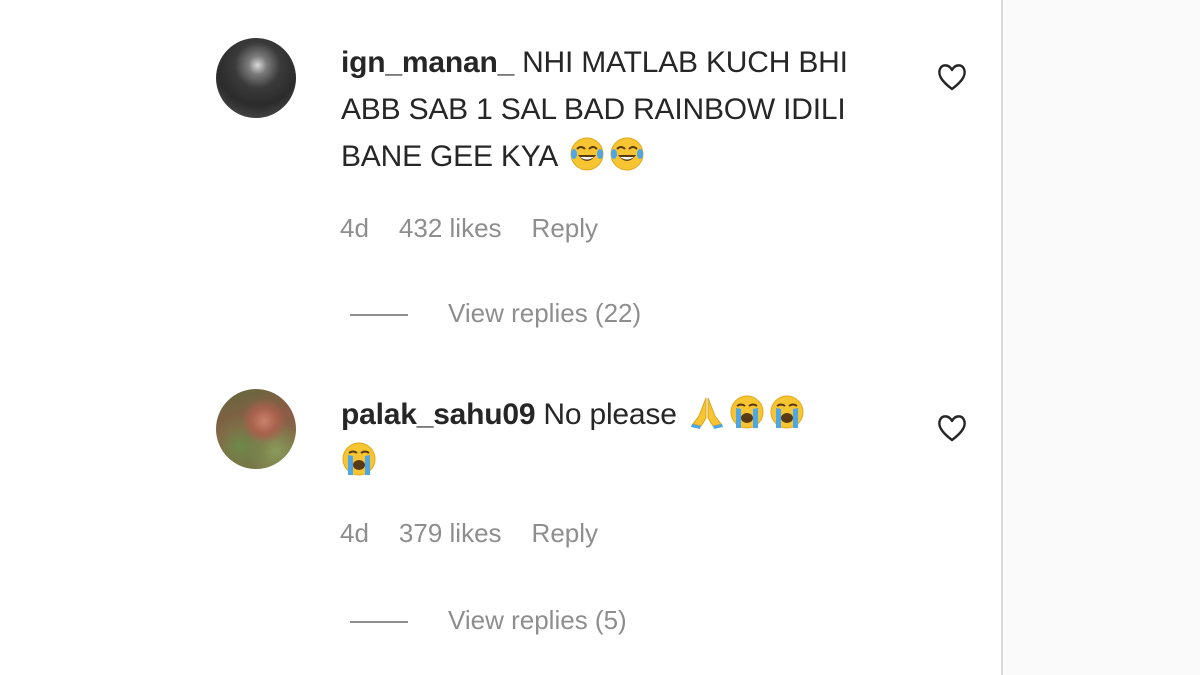 The width and height of the screenshot is (1200, 675). I want to click on folded-hands-emoji-icon, so click(706, 413).